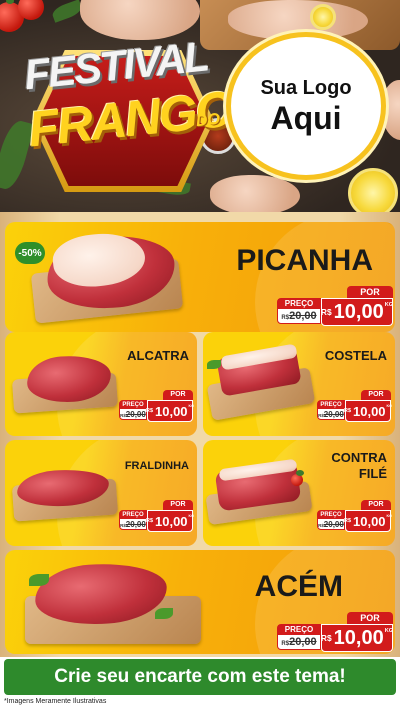 This screenshot has height=711, width=400. Describe the element at coordinates (304, 260) in the screenshot. I see `product-name: PICANHA` at that location.